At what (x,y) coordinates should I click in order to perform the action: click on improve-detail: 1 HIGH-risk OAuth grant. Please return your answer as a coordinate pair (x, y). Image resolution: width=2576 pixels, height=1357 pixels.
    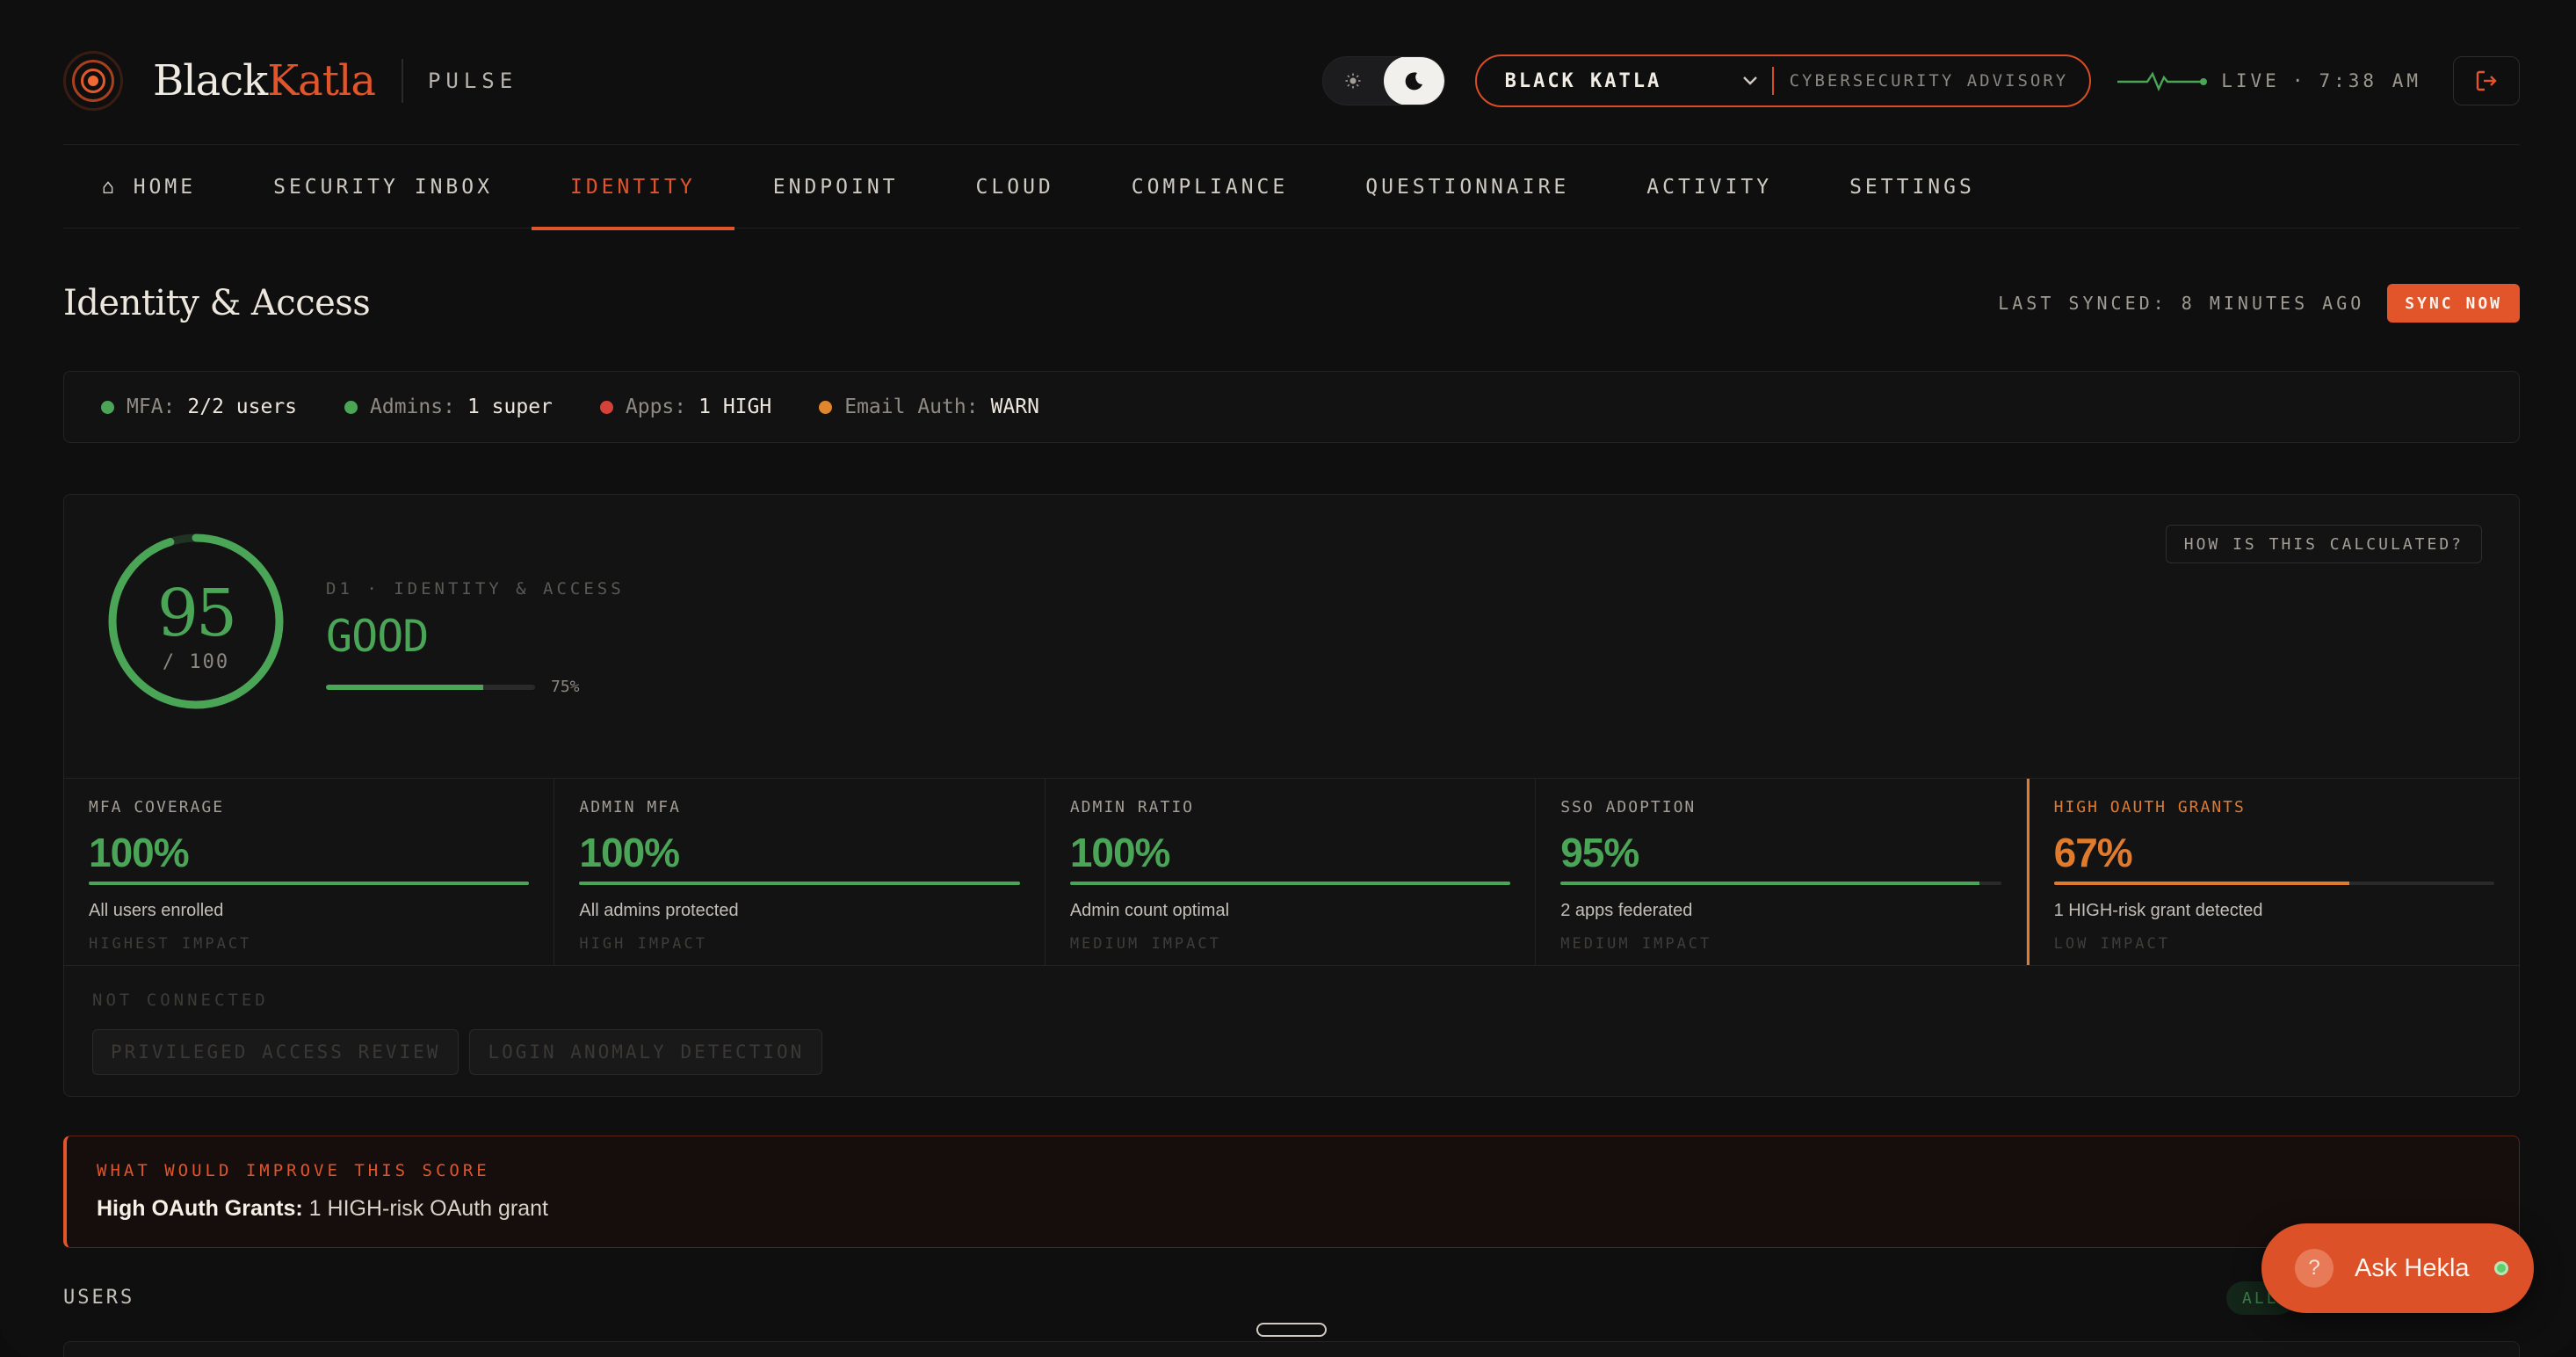
    Looking at the image, I should click on (425, 1208).